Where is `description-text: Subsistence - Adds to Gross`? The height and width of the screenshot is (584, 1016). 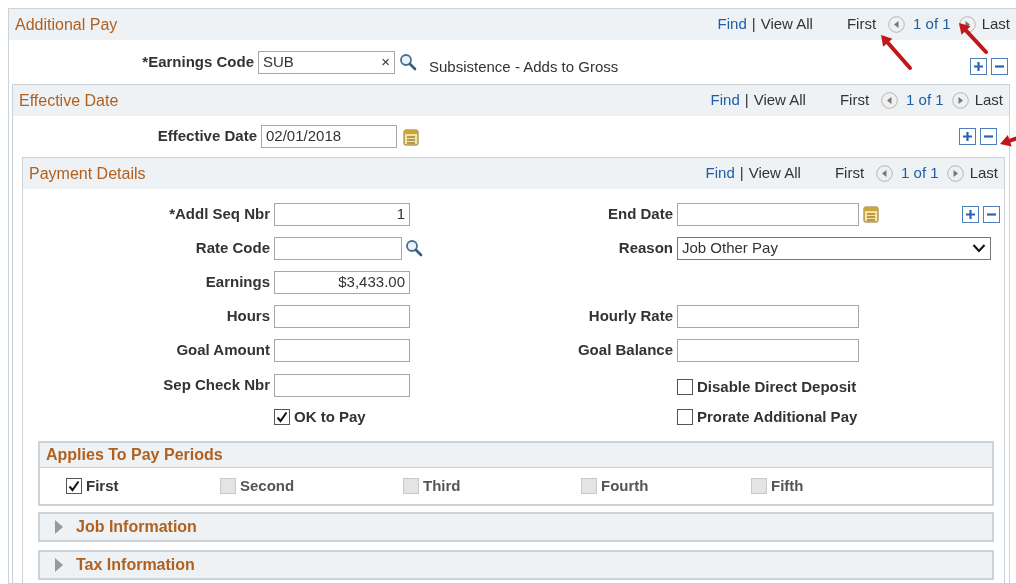 description-text: Subsistence - Adds to Gross is located at coordinates (524, 66).